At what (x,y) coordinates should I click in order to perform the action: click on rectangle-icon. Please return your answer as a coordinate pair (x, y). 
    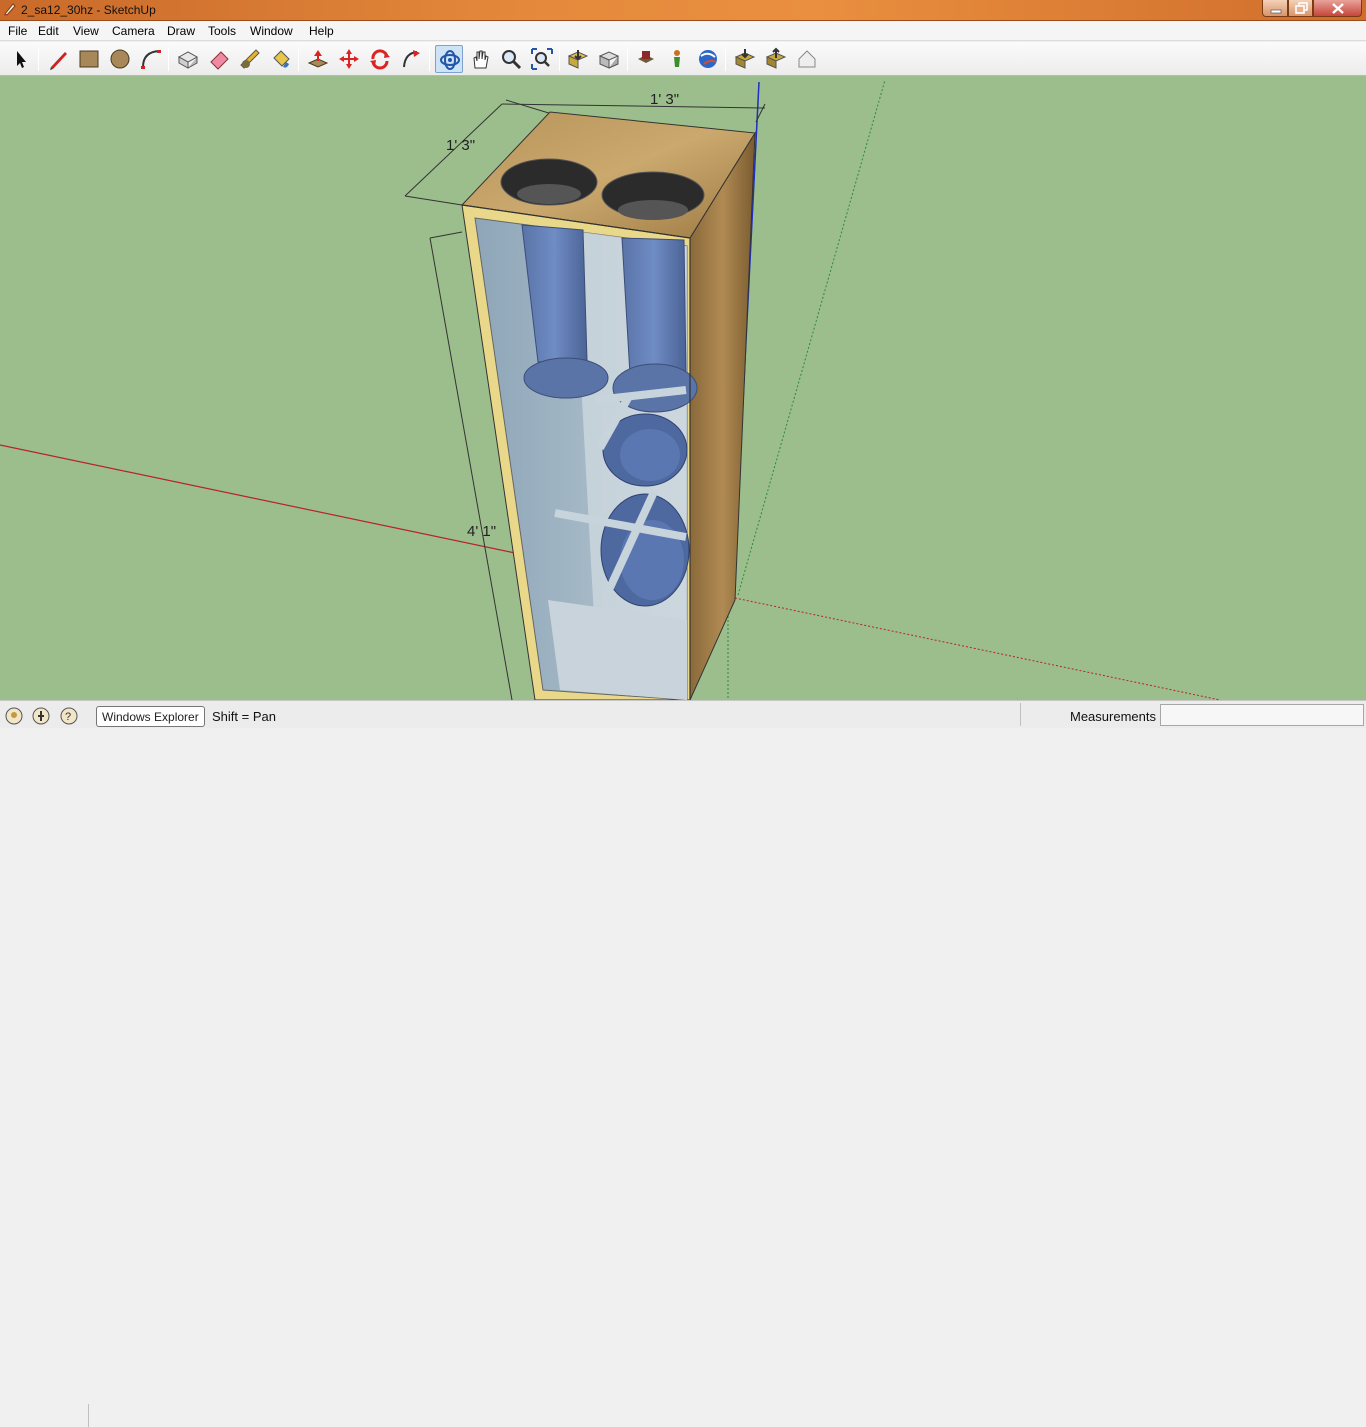
    Looking at the image, I should click on (89, 59).